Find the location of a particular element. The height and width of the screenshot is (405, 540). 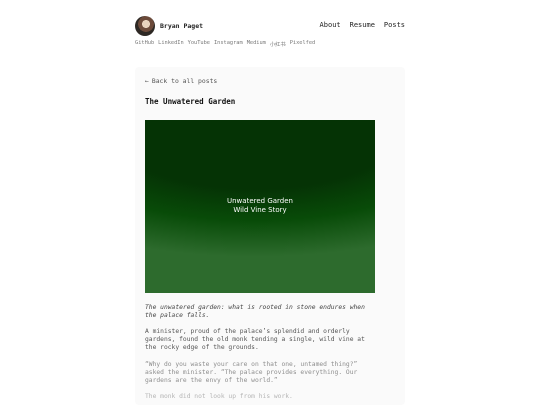

post-title: The Unwatered Garden is located at coordinates (190, 101).